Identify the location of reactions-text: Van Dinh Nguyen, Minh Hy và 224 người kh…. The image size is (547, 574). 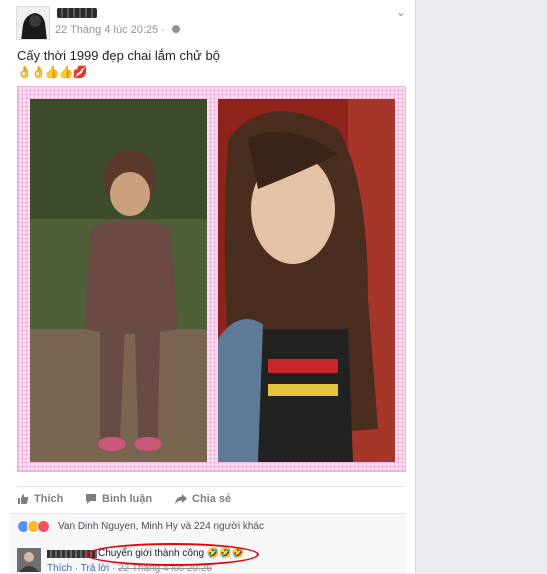
(161, 526).